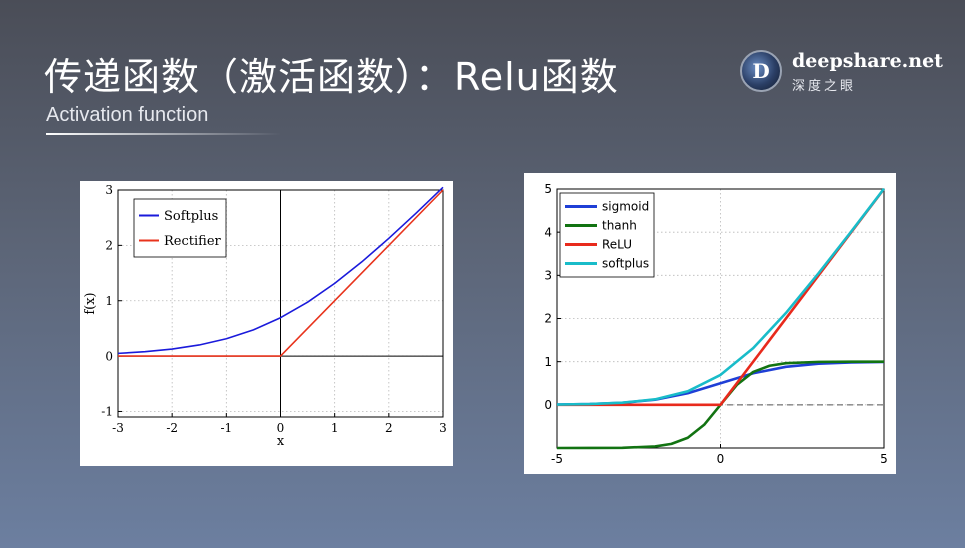 The image size is (965, 548). What do you see at coordinates (867, 61) in the screenshot?
I see `logo-name: deepshare.net` at bounding box center [867, 61].